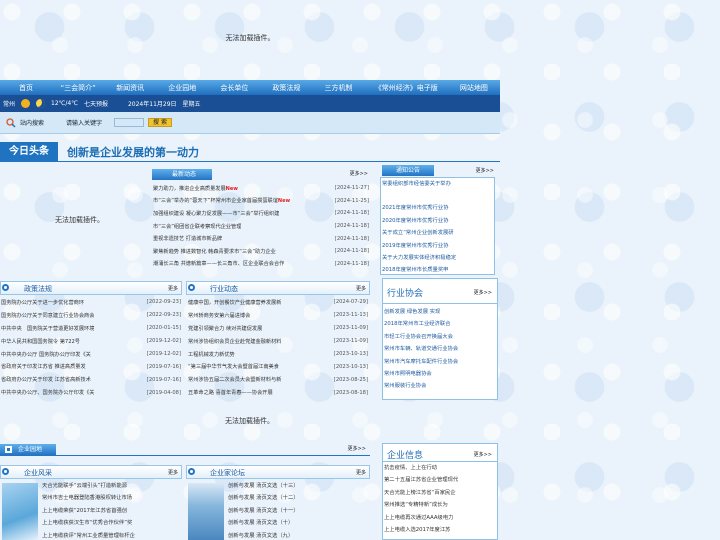  What do you see at coordinates (278, 328) in the screenshot?
I see `industry-row: 党建引领聚合力 续对共建促发展 [2023-11-09]` at bounding box center [278, 328].